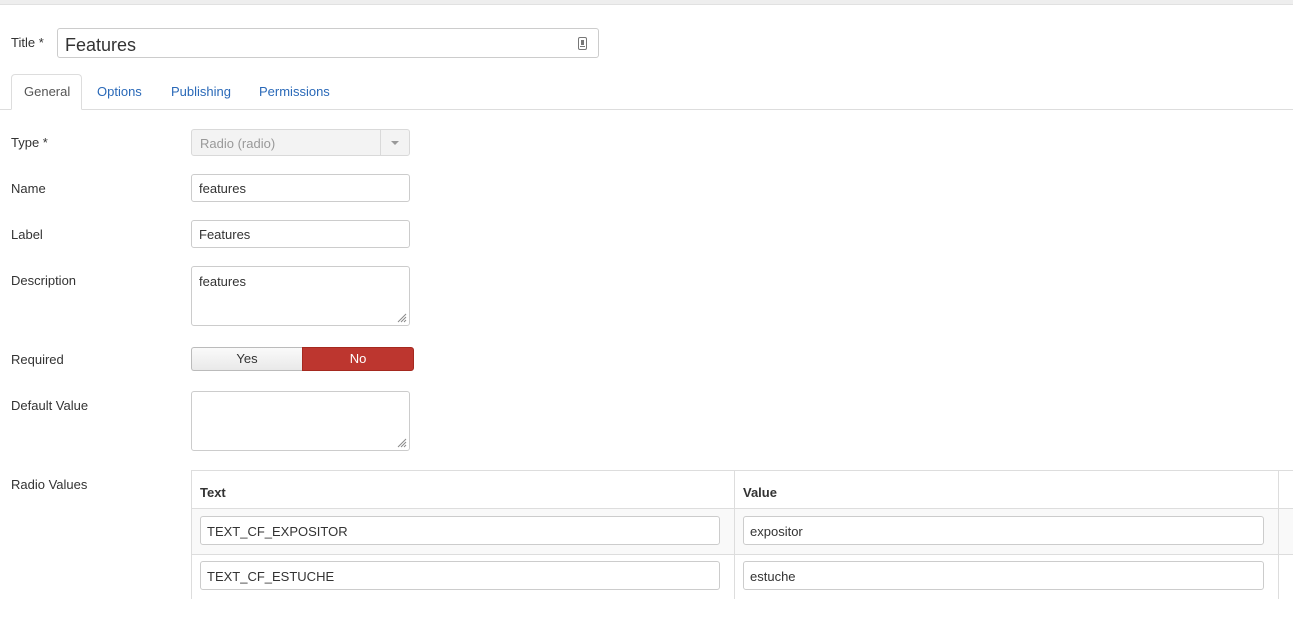  Describe the element at coordinates (300, 142) in the screenshot. I see `type-select: Radio (radio)` at that location.